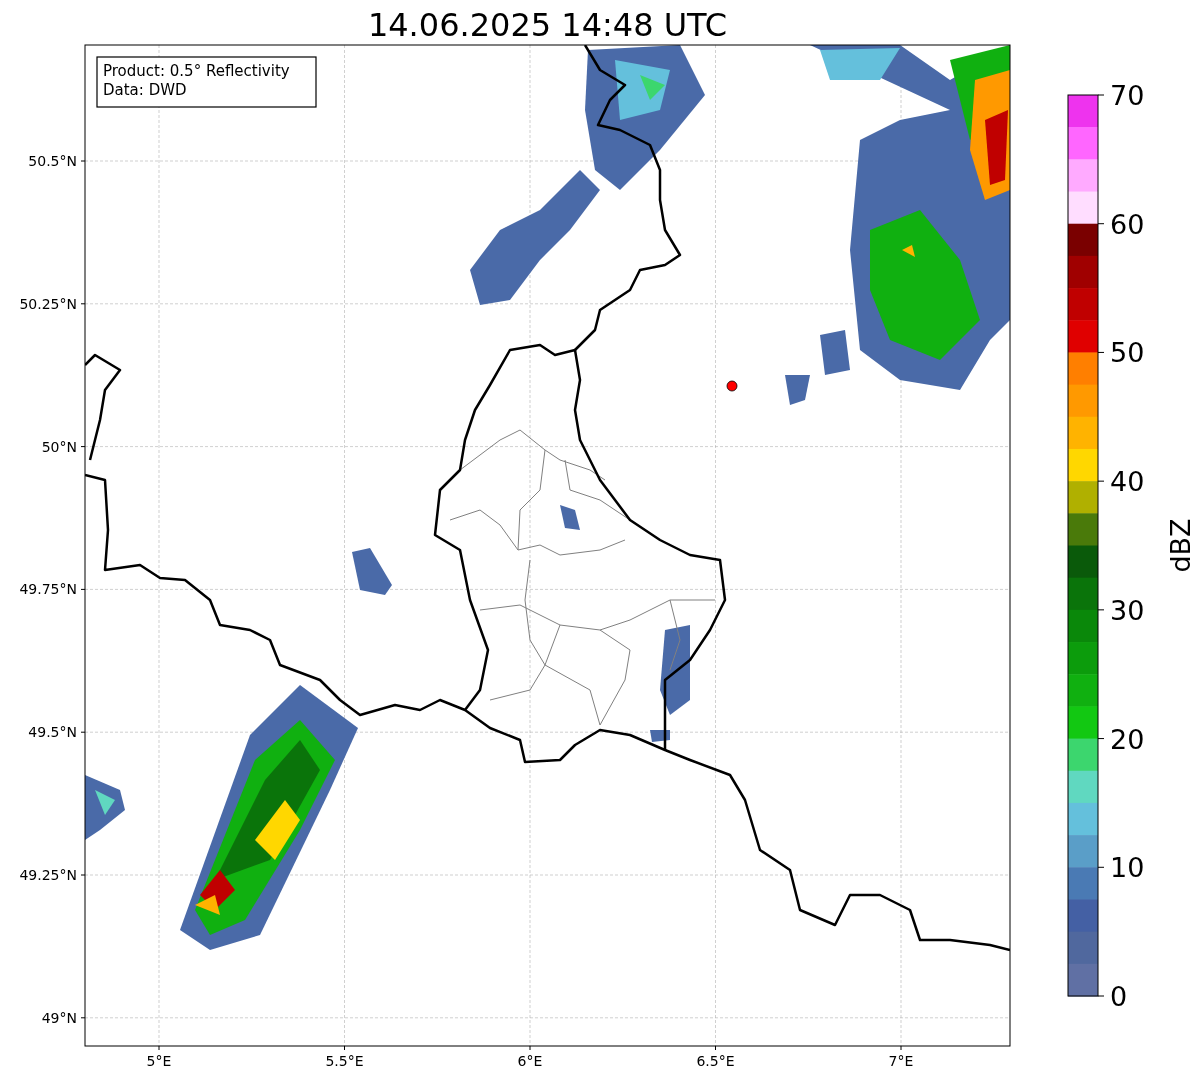 The height and width of the screenshot is (1081, 1202). What do you see at coordinates (48, 875) in the screenshot?
I see `axis-tick-label: 49.25°N` at bounding box center [48, 875].